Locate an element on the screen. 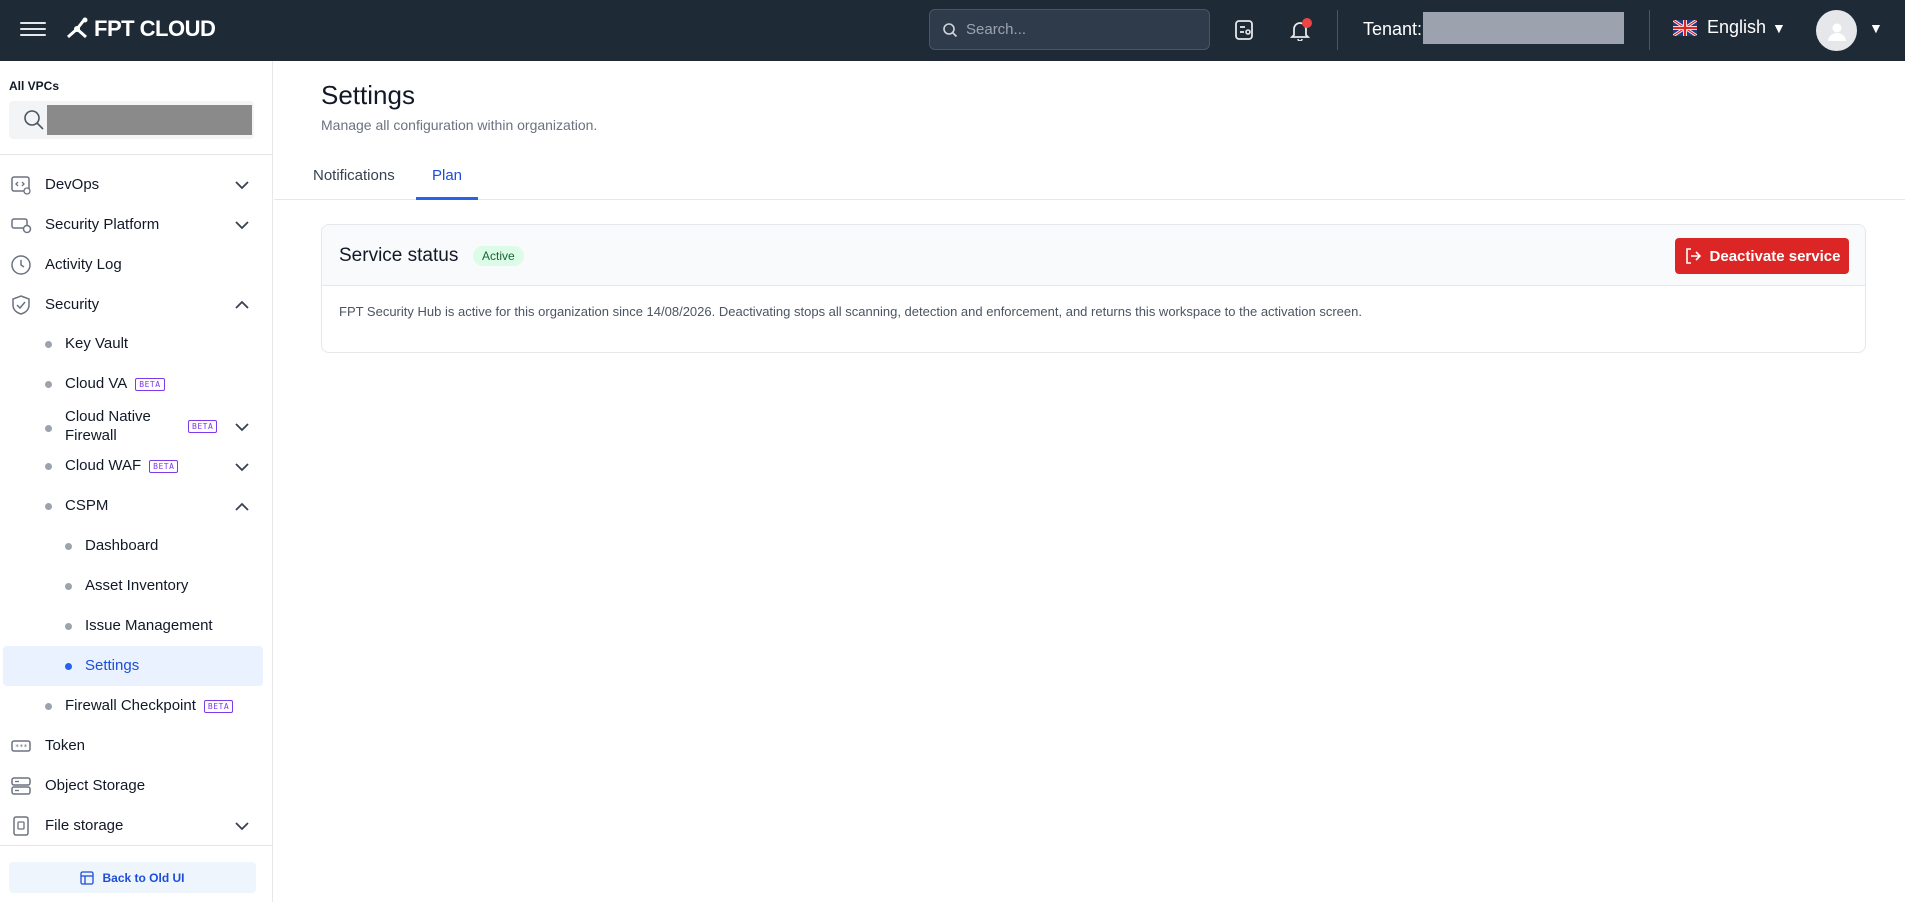  vpc-search is located at coordinates (131, 120).